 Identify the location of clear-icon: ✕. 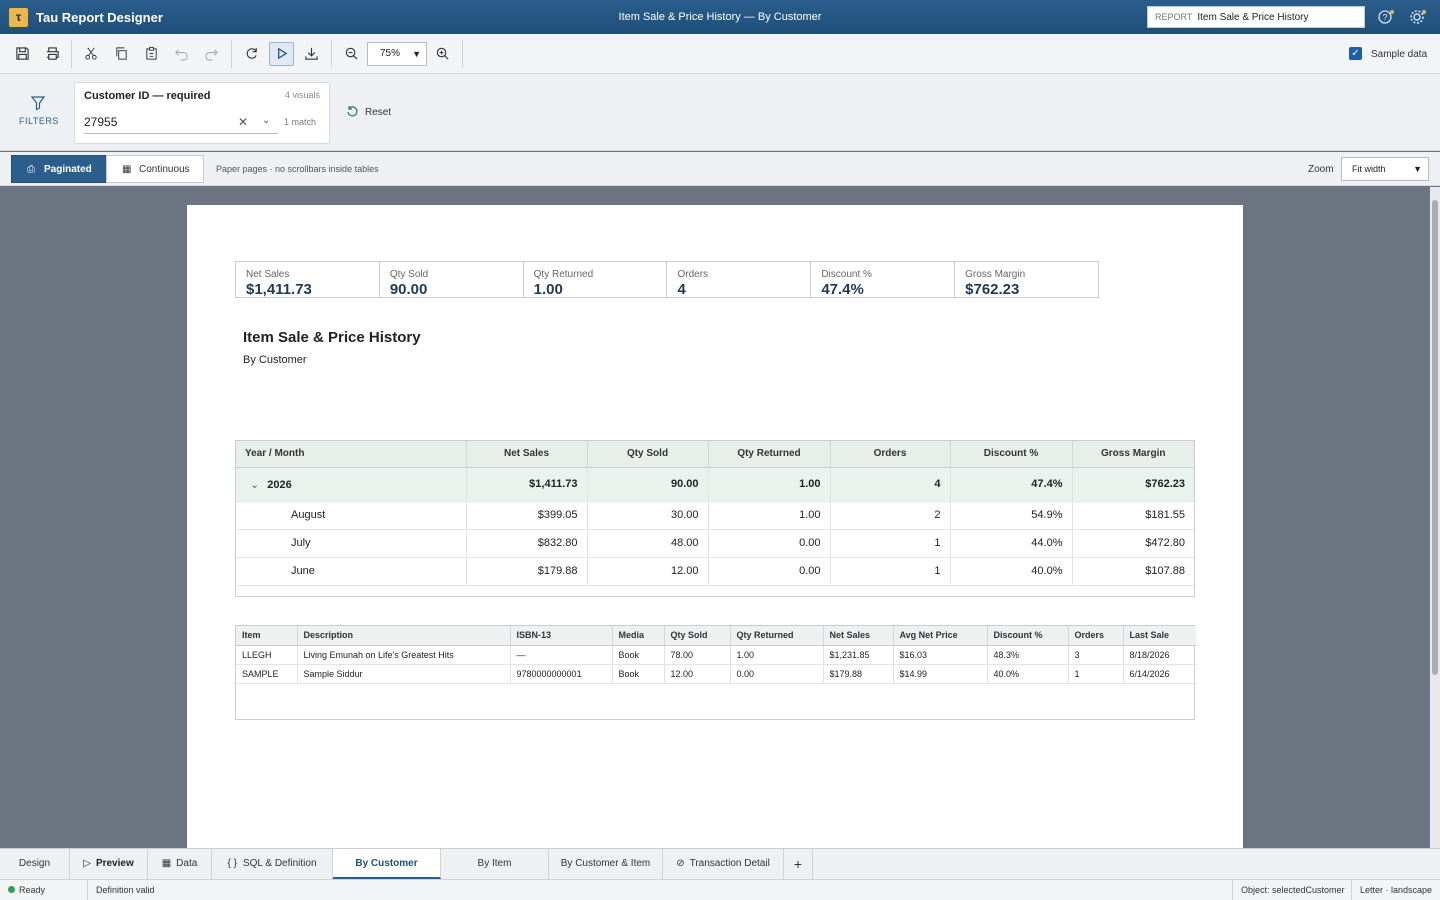
(243, 122).